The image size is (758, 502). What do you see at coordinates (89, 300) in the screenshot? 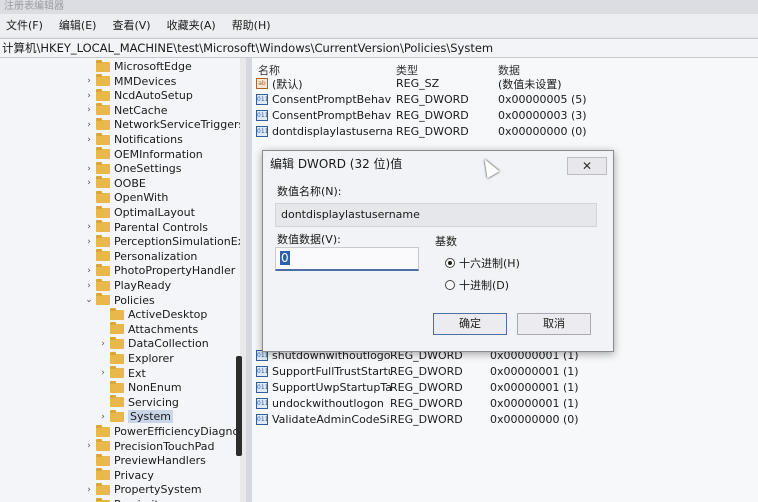
I see `chevron-down-icon: ⌄` at bounding box center [89, 300].